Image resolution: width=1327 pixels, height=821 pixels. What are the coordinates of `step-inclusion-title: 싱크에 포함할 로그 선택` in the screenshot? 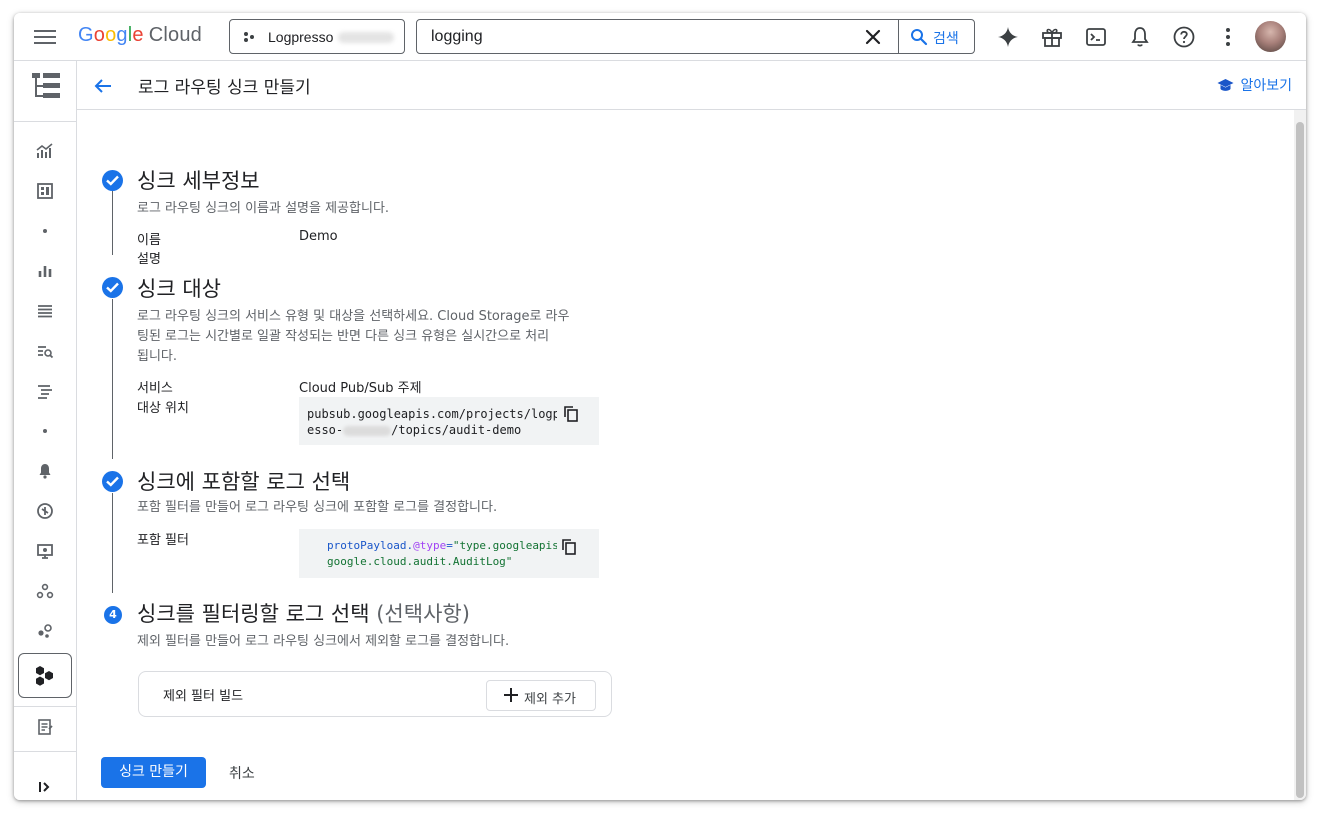 It's located at (243, 481).